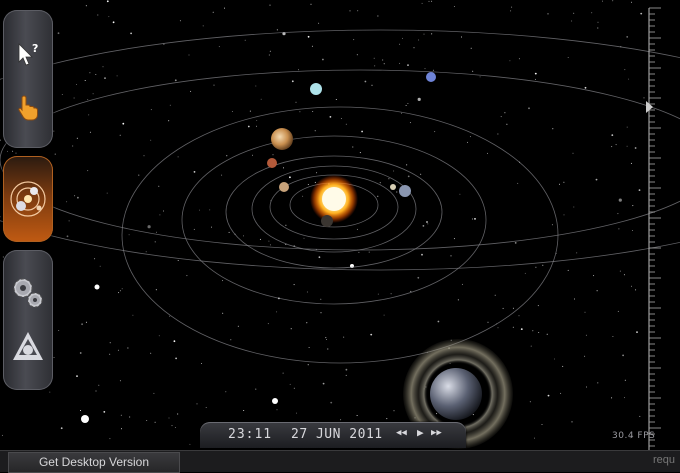 The height and width of the screenshot is (473, 680). I want to click on planet-saturn, so click(456, 394).